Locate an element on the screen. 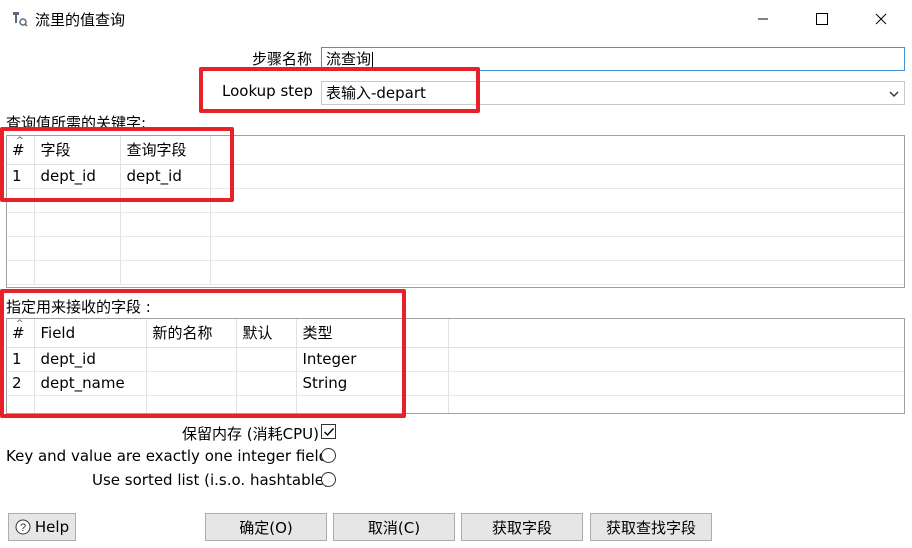 The height and width of the screenshot is (548, 912). cancel-button: 取消(C) is located at coordinates (394, 527).